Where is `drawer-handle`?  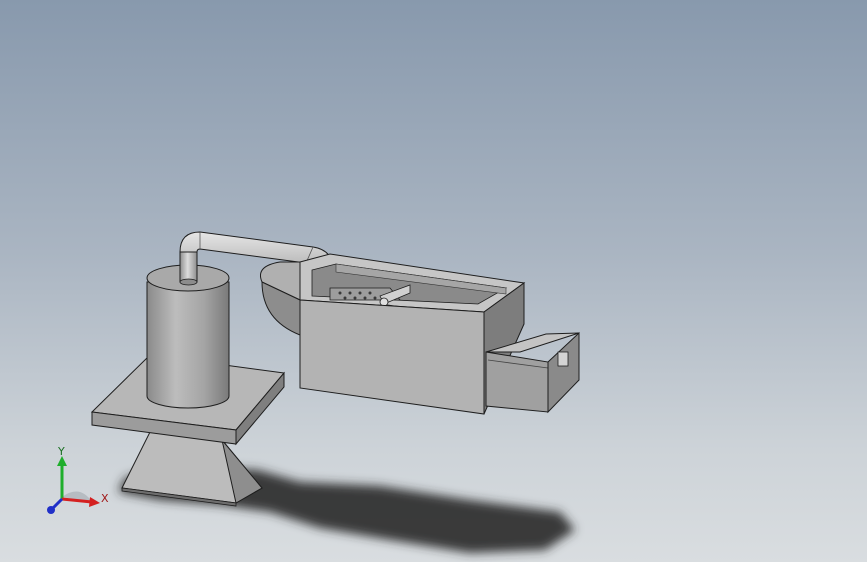
drawer-handle is located at coordinates (563, 359).